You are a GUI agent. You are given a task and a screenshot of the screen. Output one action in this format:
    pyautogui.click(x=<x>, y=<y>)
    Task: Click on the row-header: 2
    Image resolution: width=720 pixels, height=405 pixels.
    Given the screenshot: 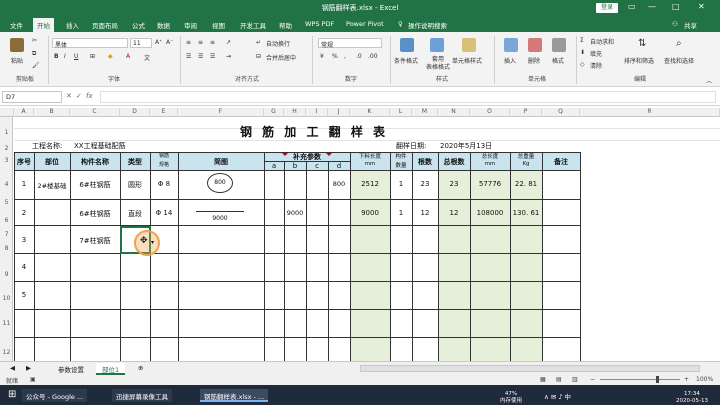 What is the action you would take?
    pyautogui.click(x=6, y=148)
    